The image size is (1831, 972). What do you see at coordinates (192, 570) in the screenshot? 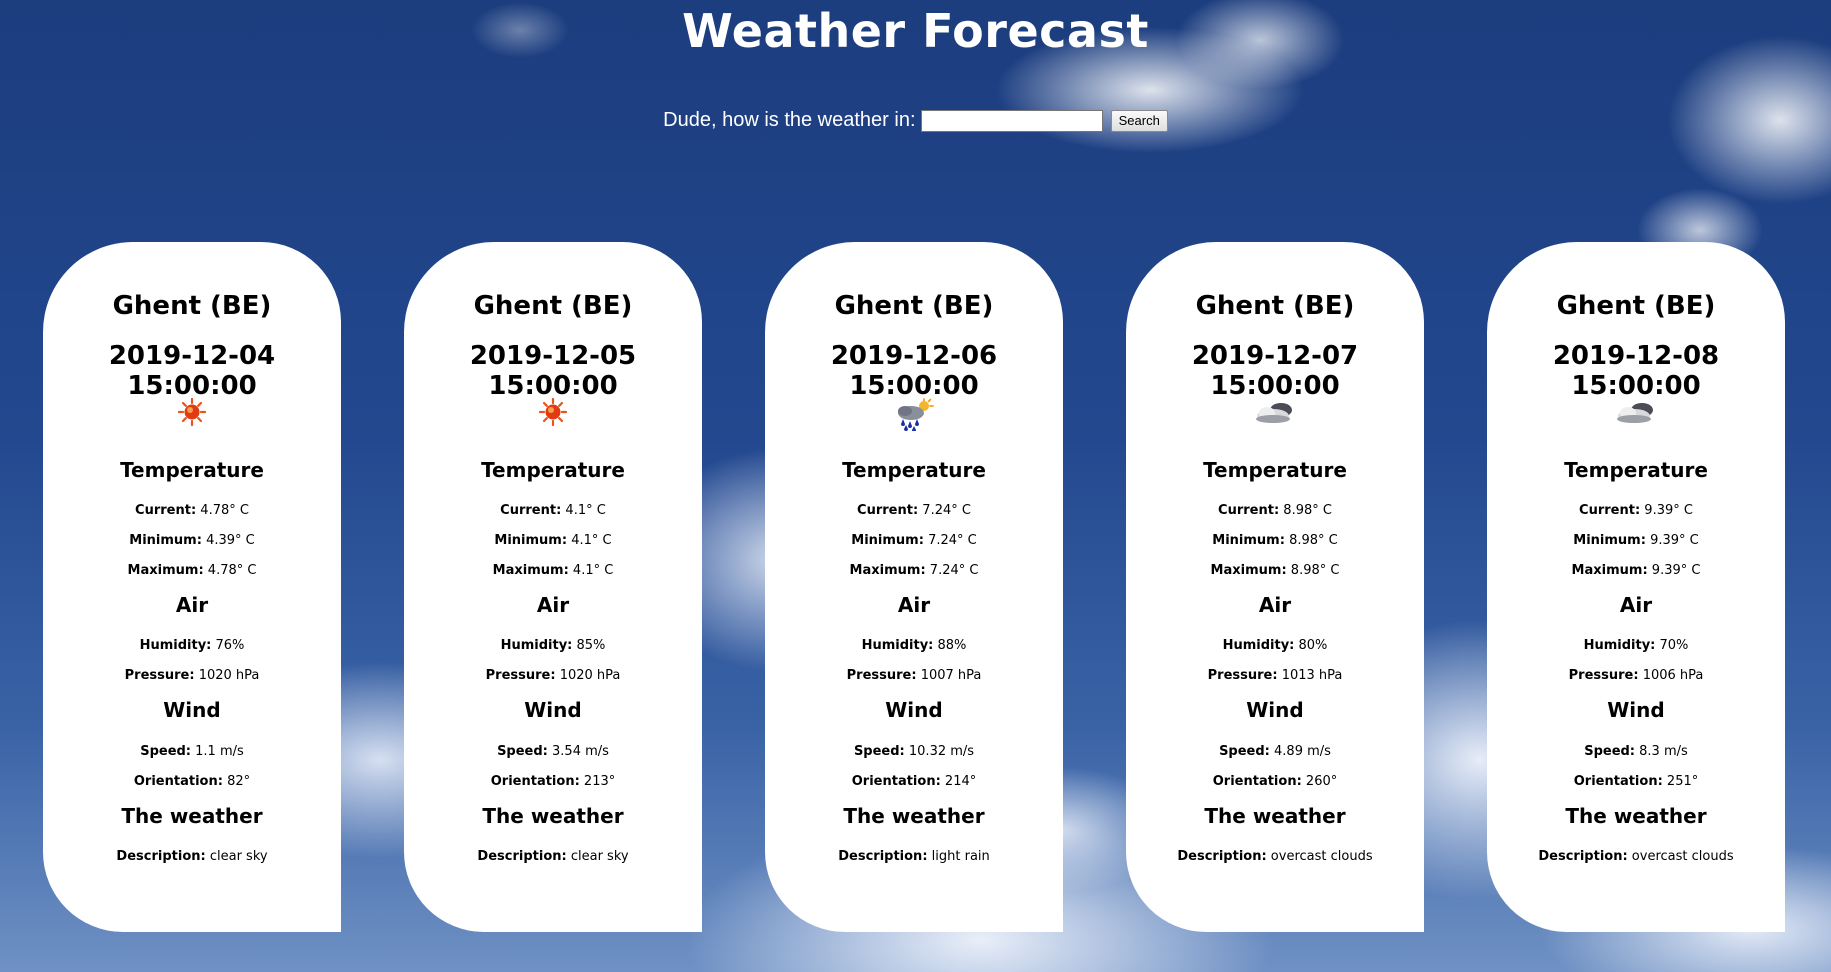
I see `maximum-row: Maximum: 4.78° C` at bounding box center [192, 570].